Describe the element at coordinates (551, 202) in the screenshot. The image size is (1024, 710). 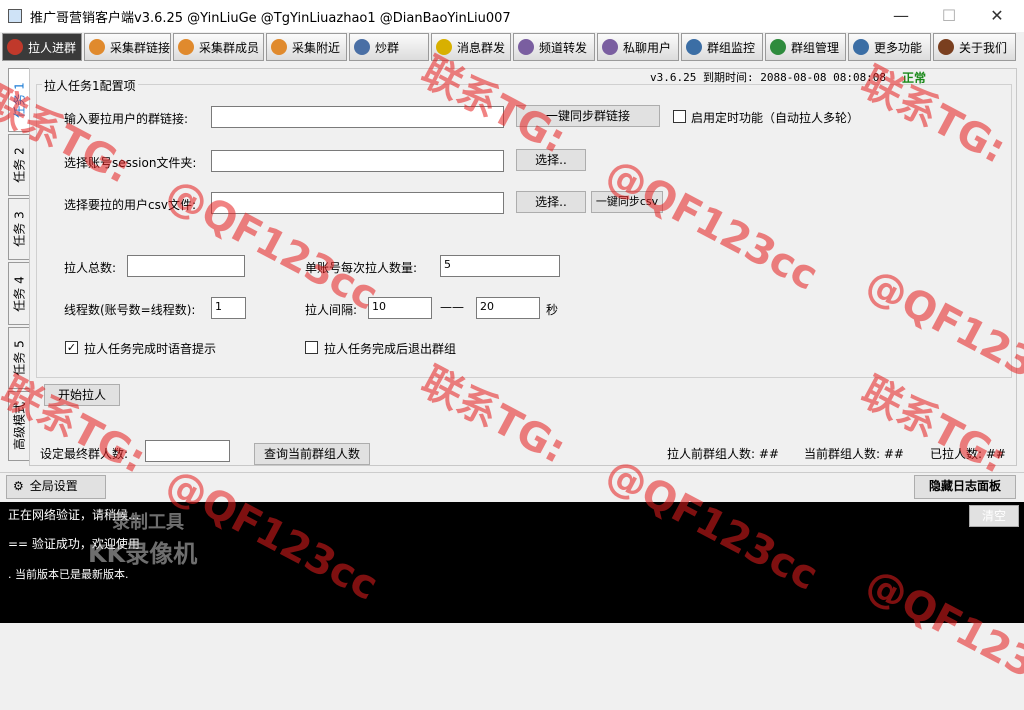
I see `choose-csv-button: 选择..` at that location.